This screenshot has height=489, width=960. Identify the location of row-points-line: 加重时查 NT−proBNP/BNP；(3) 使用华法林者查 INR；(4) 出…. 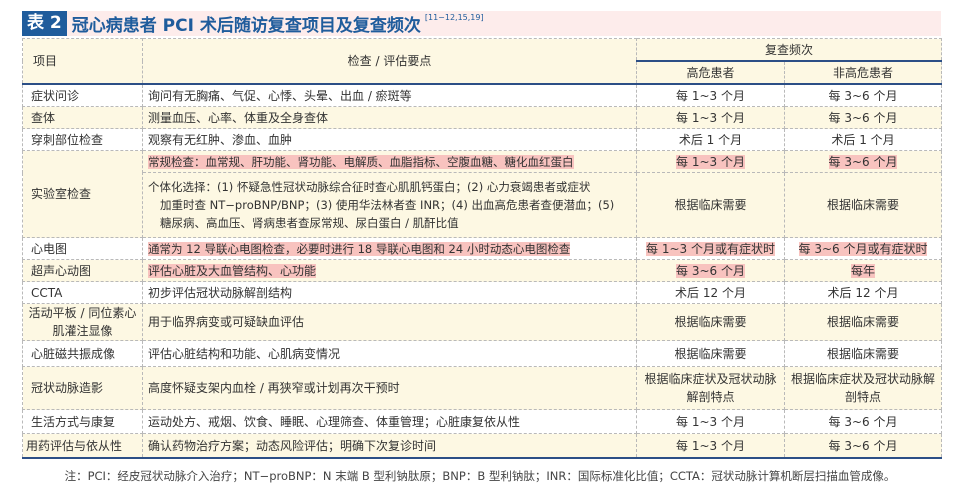
(387, 205).